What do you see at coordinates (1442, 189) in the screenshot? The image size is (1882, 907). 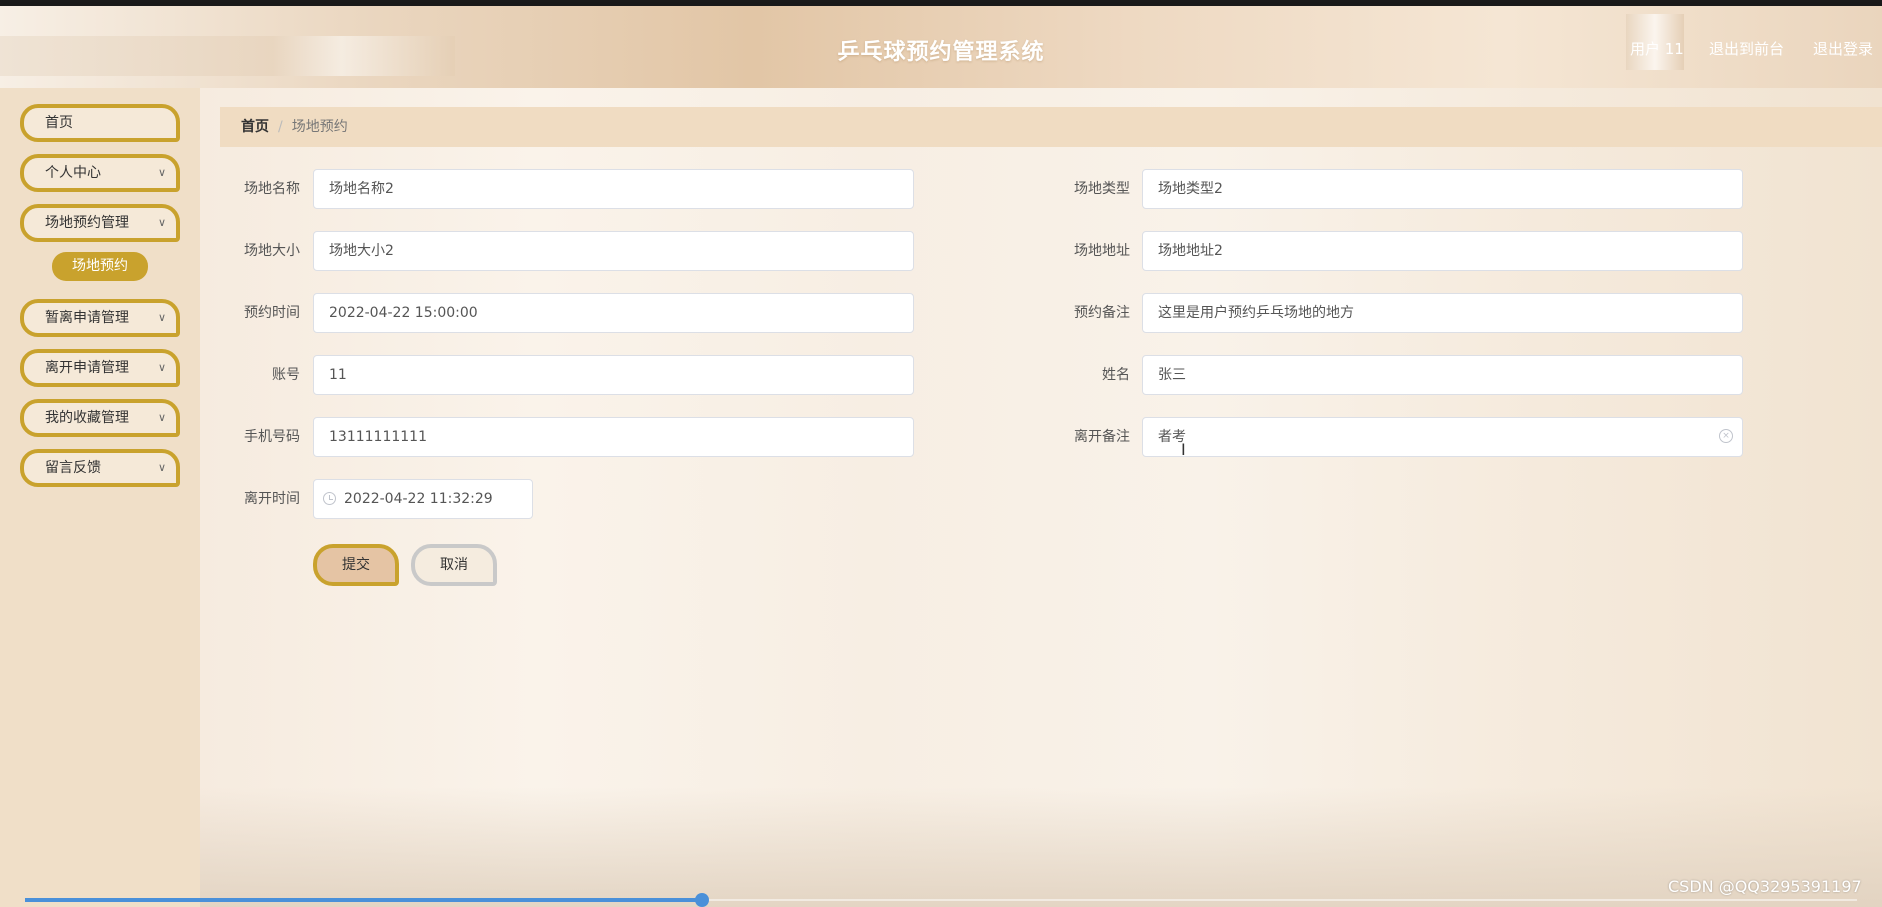 I see `venue-type-field: 场地类型2` at bounding box center [1442, 189].